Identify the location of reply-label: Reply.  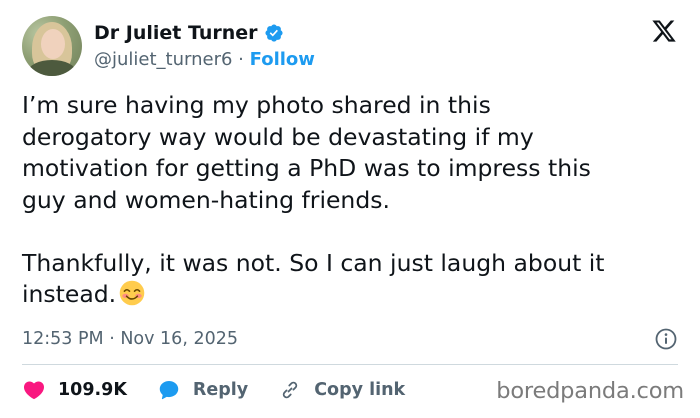
(220, 390).